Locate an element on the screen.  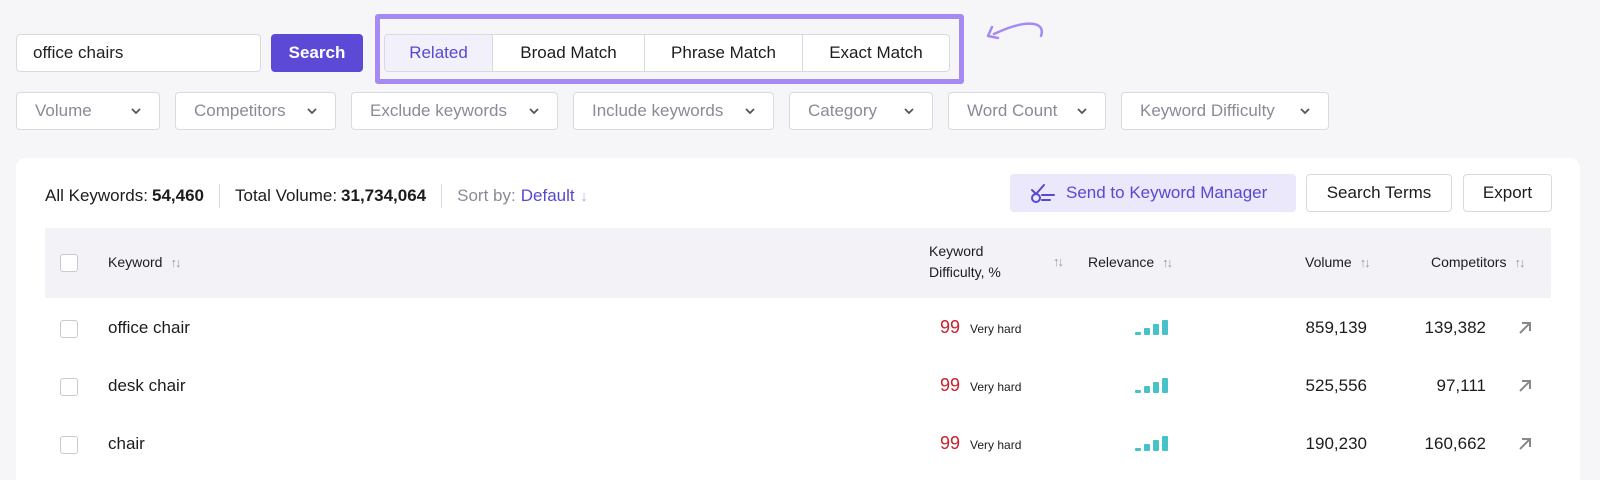
filter-label: Exclude keywords is located at coordinates (439, 110).